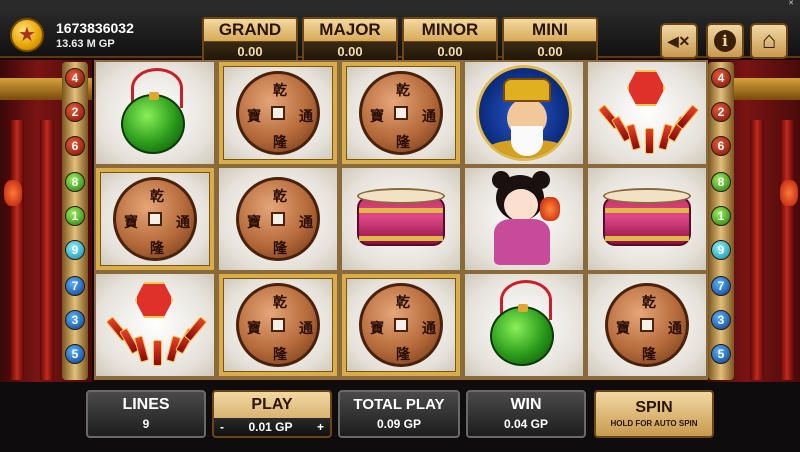  I want to click on win-value: 0.04 GP, so click(526, 424).